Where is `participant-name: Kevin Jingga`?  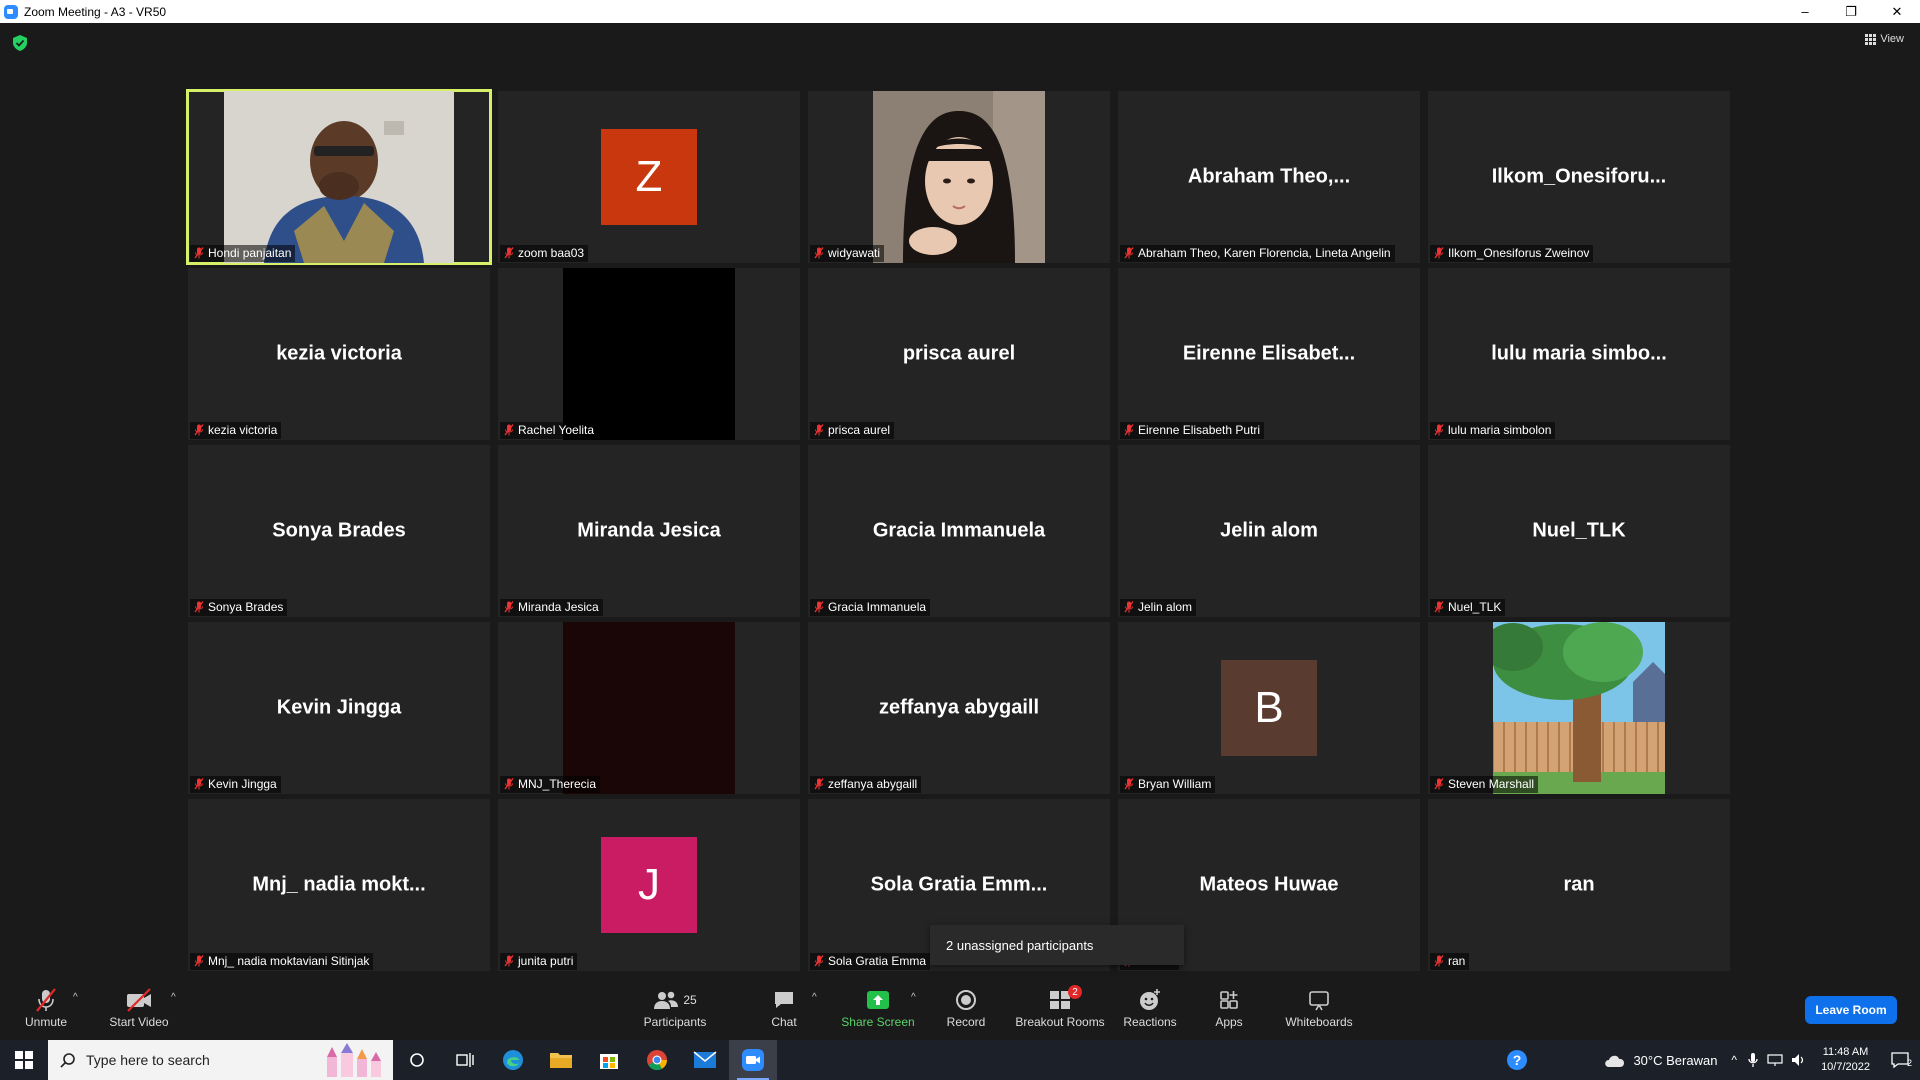 participant-name: Kevin Jingga is located at coordinates (242, 784).